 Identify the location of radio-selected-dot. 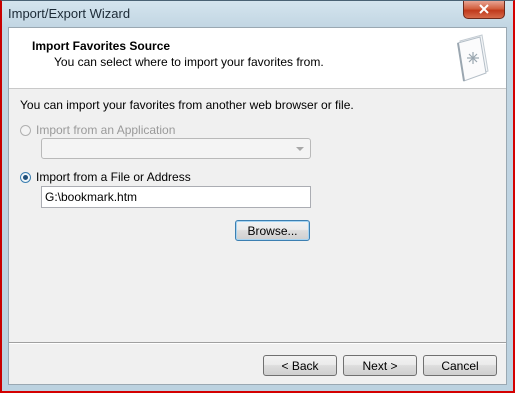
(25, 177).